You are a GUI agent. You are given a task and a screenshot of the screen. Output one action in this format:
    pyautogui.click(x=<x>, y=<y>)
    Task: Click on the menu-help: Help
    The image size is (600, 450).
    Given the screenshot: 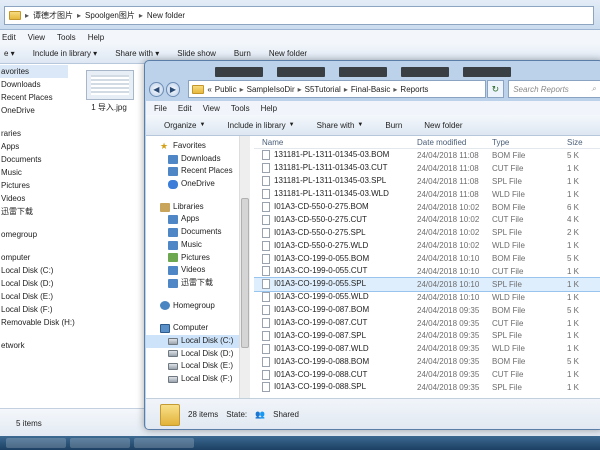 What is the action you would take?
    pyautogui.click(x=269, y=108)
    